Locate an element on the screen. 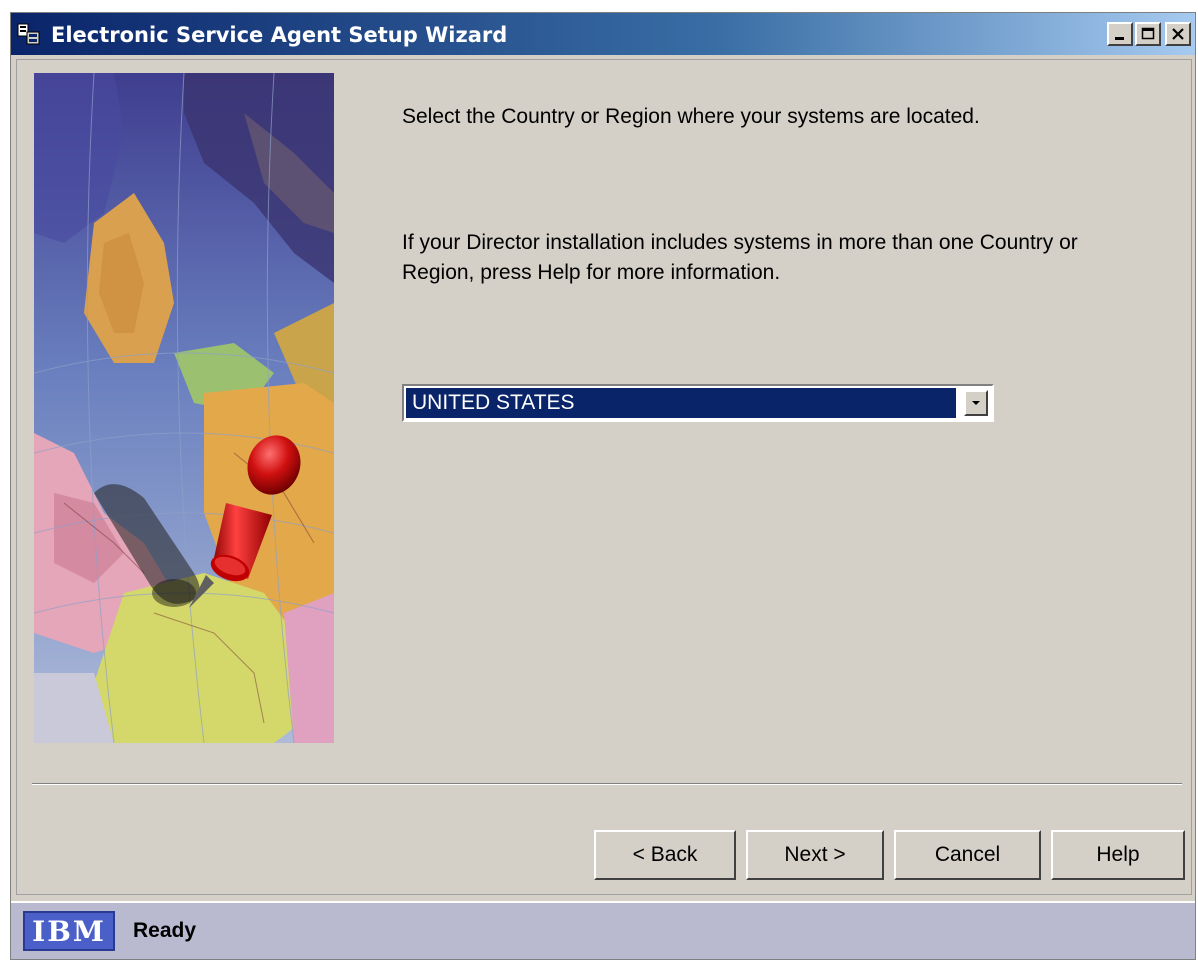  back-button: < Back is located at coordinates (665, 855).